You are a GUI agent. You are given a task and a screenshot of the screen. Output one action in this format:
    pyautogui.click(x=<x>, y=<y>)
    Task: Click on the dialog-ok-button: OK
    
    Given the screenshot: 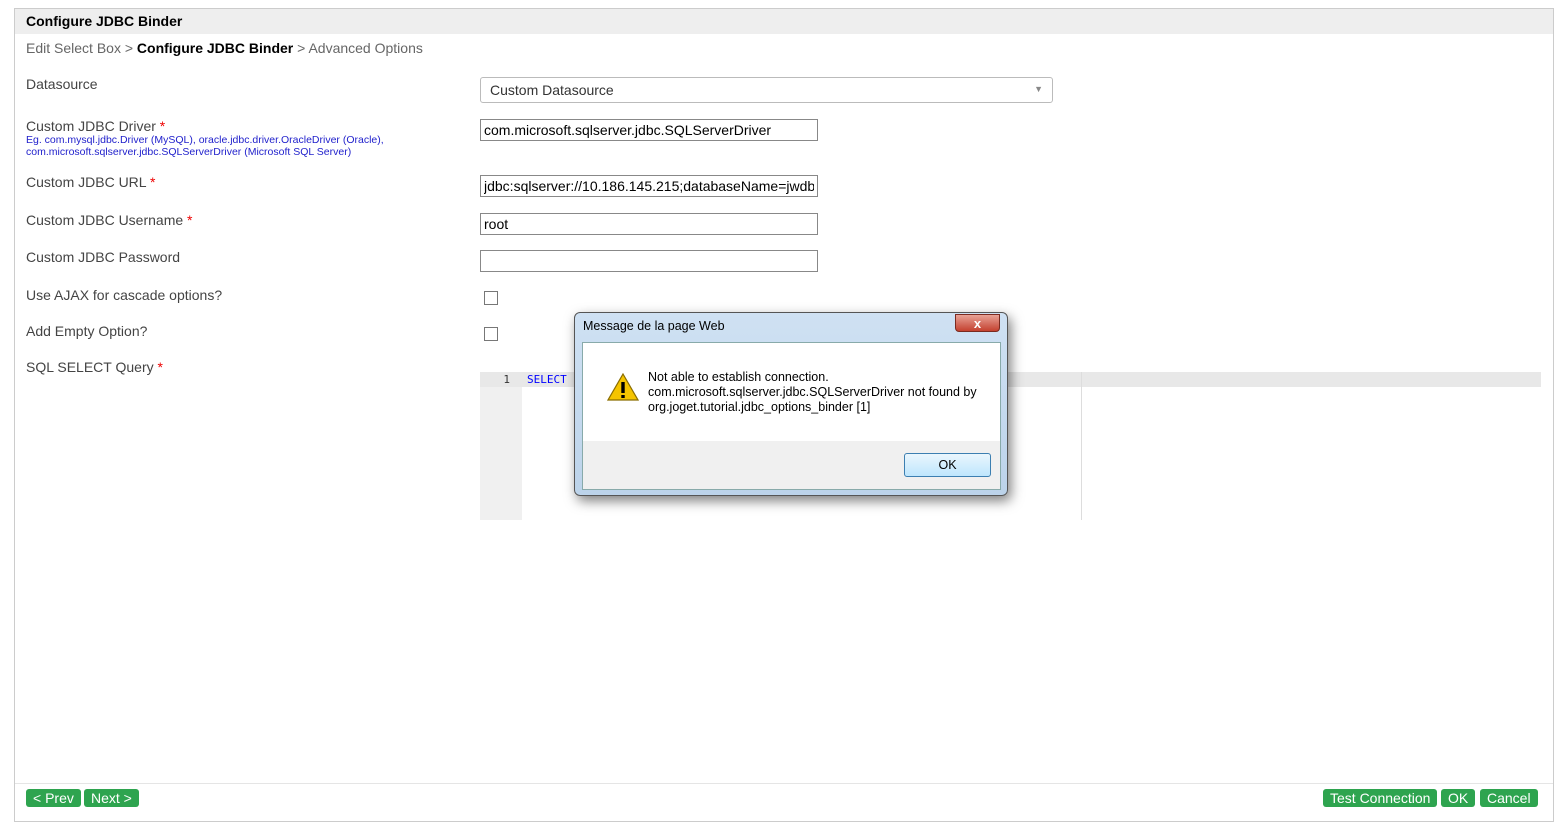 What is the action you would take?
    pyautogui.click(x=947, y=465)
    